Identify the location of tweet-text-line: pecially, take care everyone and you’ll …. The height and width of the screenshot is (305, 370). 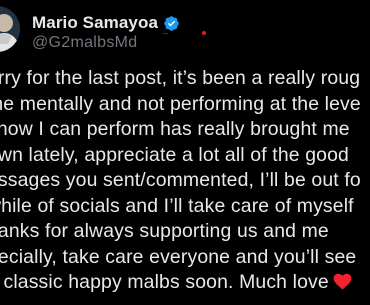
(178, 256).